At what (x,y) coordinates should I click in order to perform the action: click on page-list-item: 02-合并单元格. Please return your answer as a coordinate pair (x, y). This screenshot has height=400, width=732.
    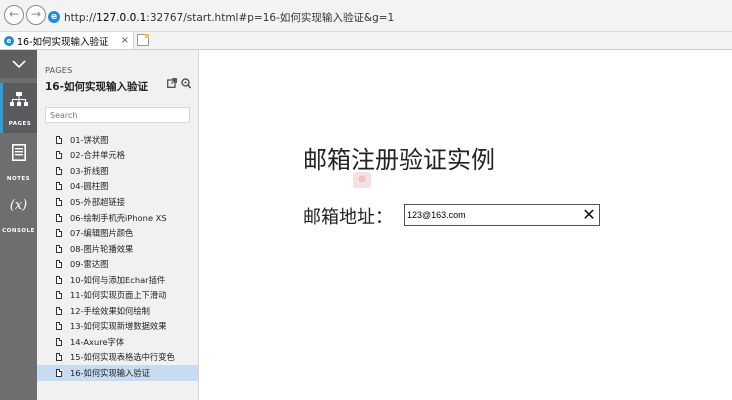
    Looking at the image, I should click on (117, 156).